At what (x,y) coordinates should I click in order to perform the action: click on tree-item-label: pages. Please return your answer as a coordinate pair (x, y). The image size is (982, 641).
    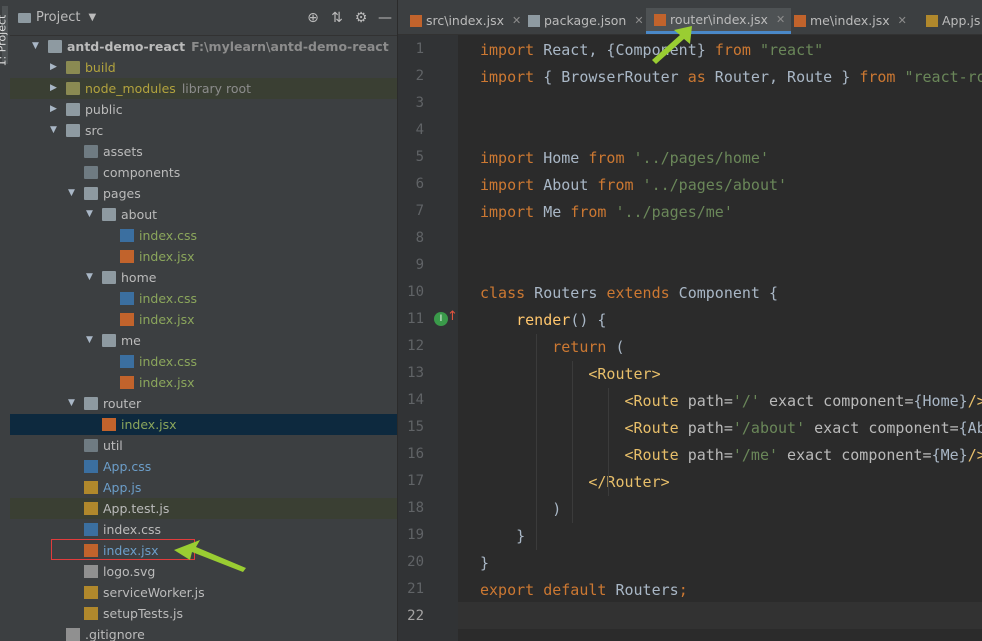
    Looking at the image, I should click on (122, 193).